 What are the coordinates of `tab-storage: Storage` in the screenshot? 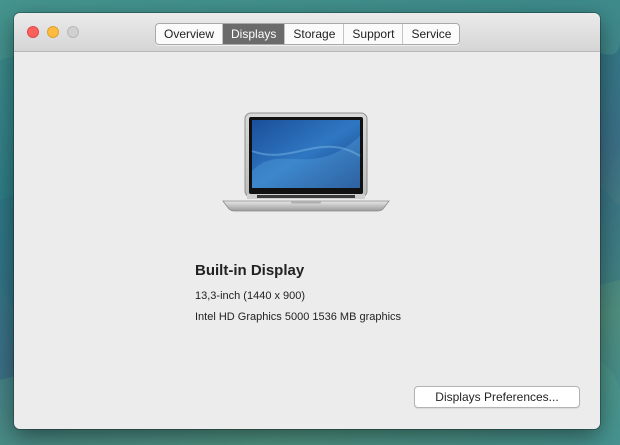 It's located at (315, 34).